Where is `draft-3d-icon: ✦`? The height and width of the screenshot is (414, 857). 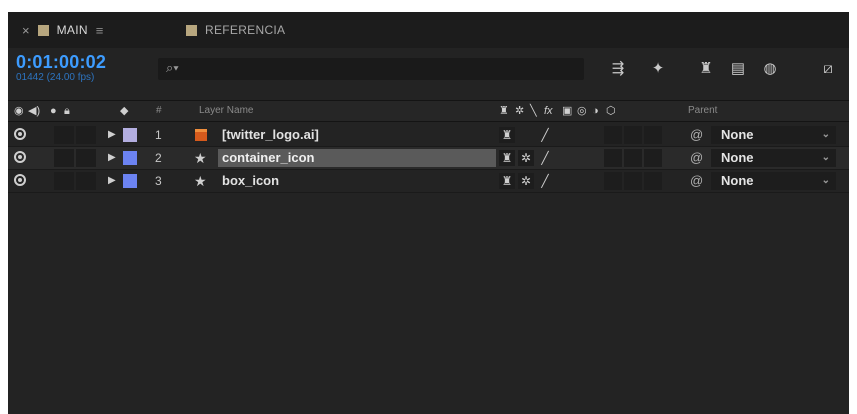 draft-3d-icon: ✦ is located at coordinates (658, 69).